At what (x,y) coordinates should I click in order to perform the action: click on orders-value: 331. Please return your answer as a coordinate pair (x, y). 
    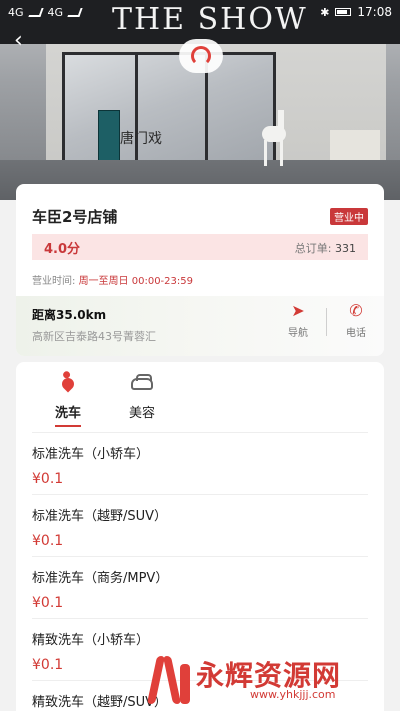
    Looking at the image, I should click on (345, 248).